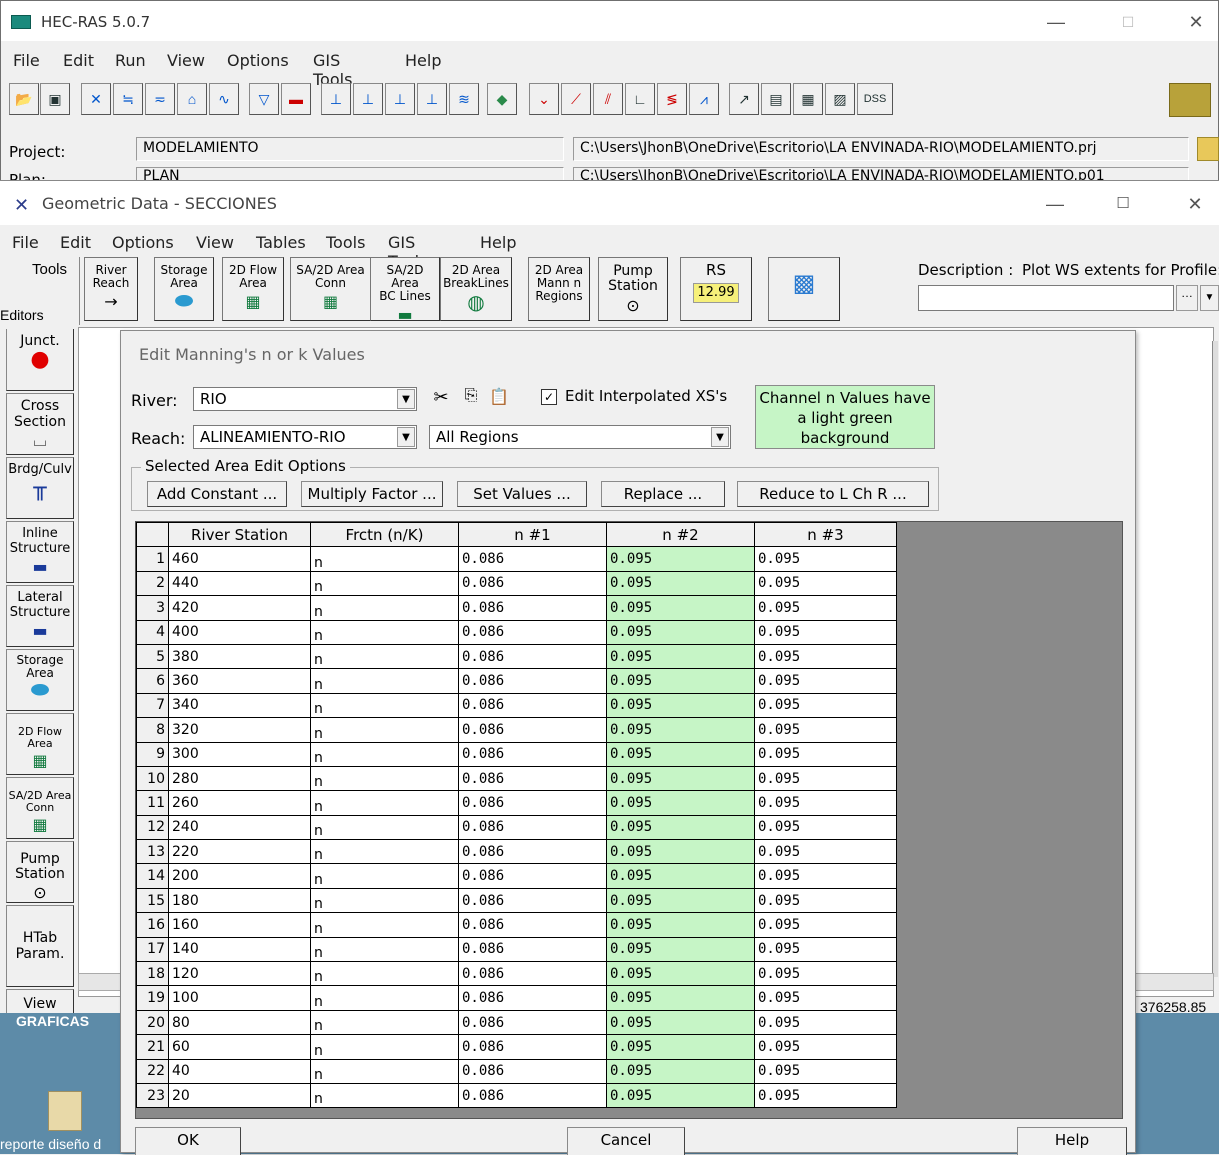  What do you see at coordinates (239, 876) in the screenshot?
I see `river-station-cell: 200` at bounding box center [239, 876].